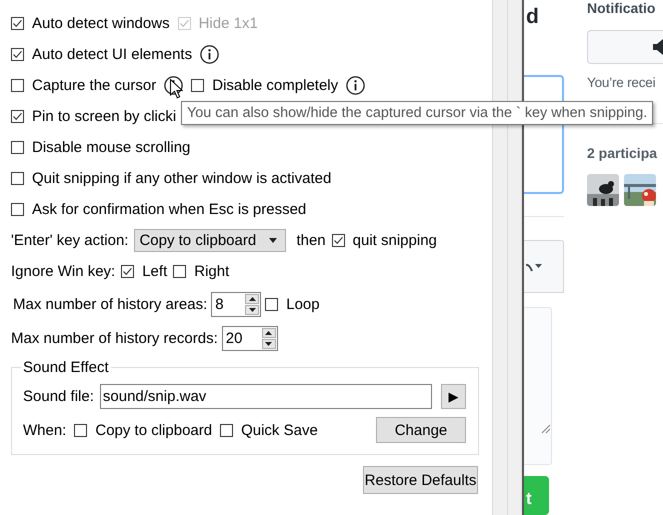  What do you see at coordinates (94, 85) in the screenshot?
I see `checkbox-label: Capture the cursor` at bounding box center [94, 85].